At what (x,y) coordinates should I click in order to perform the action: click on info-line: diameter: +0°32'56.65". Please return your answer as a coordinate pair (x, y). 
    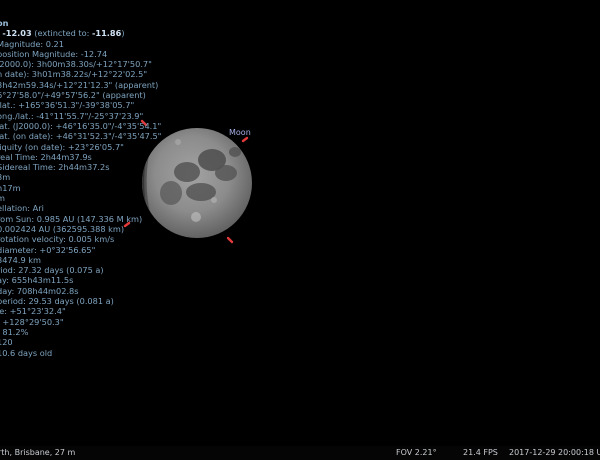
    Looking at the image, I should click on (48, 249).